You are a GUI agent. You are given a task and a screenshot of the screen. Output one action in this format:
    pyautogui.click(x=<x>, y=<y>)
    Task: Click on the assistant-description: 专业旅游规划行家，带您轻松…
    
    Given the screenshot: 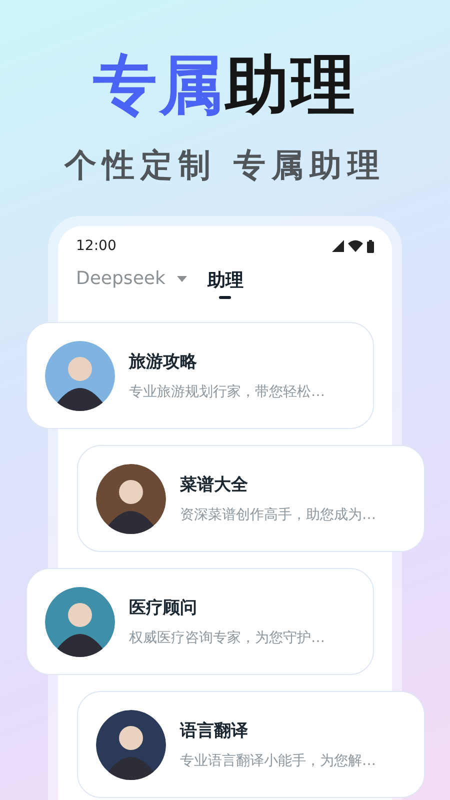 What is the action you would take?
    pyautogui.click(x=227, y=392)
    